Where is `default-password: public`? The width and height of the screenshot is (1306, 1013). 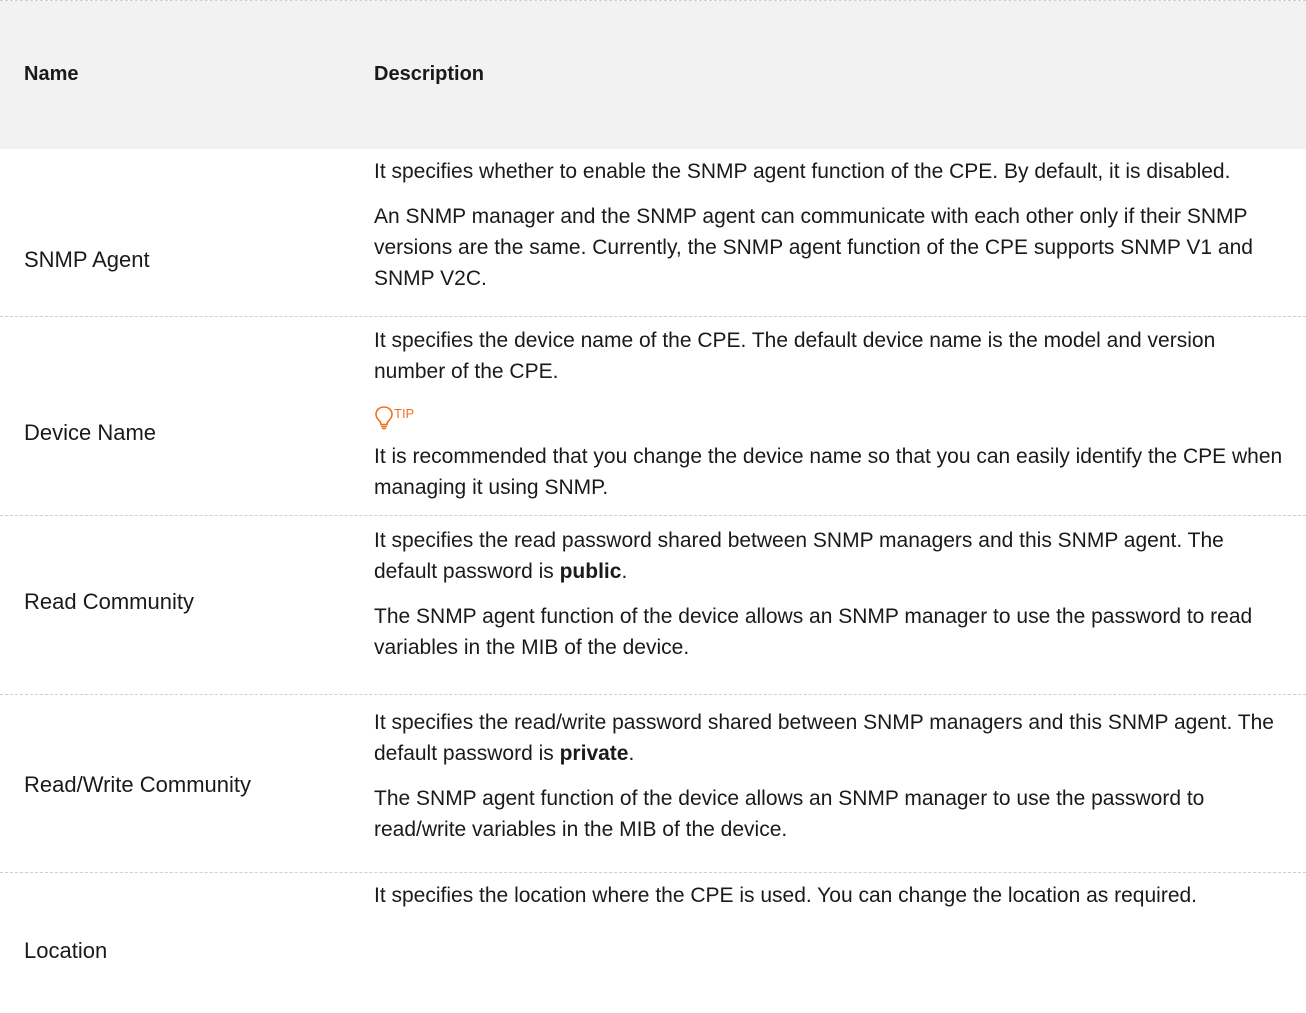 default-password: public is located at coordinates (590, 571).